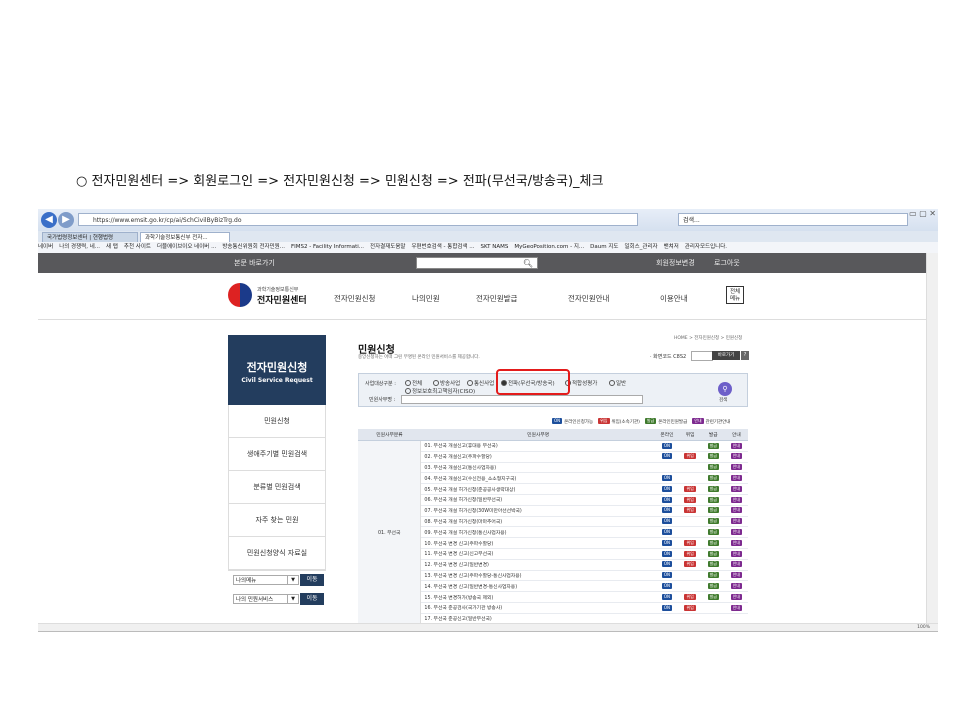 The image size is (960, 720). What do you see at coordinates (538, 597) in the screenshot?
I see `civil-name-cell: 15. 무선국 변경허가(방송국 제외)` at bounding box center [538, 597].